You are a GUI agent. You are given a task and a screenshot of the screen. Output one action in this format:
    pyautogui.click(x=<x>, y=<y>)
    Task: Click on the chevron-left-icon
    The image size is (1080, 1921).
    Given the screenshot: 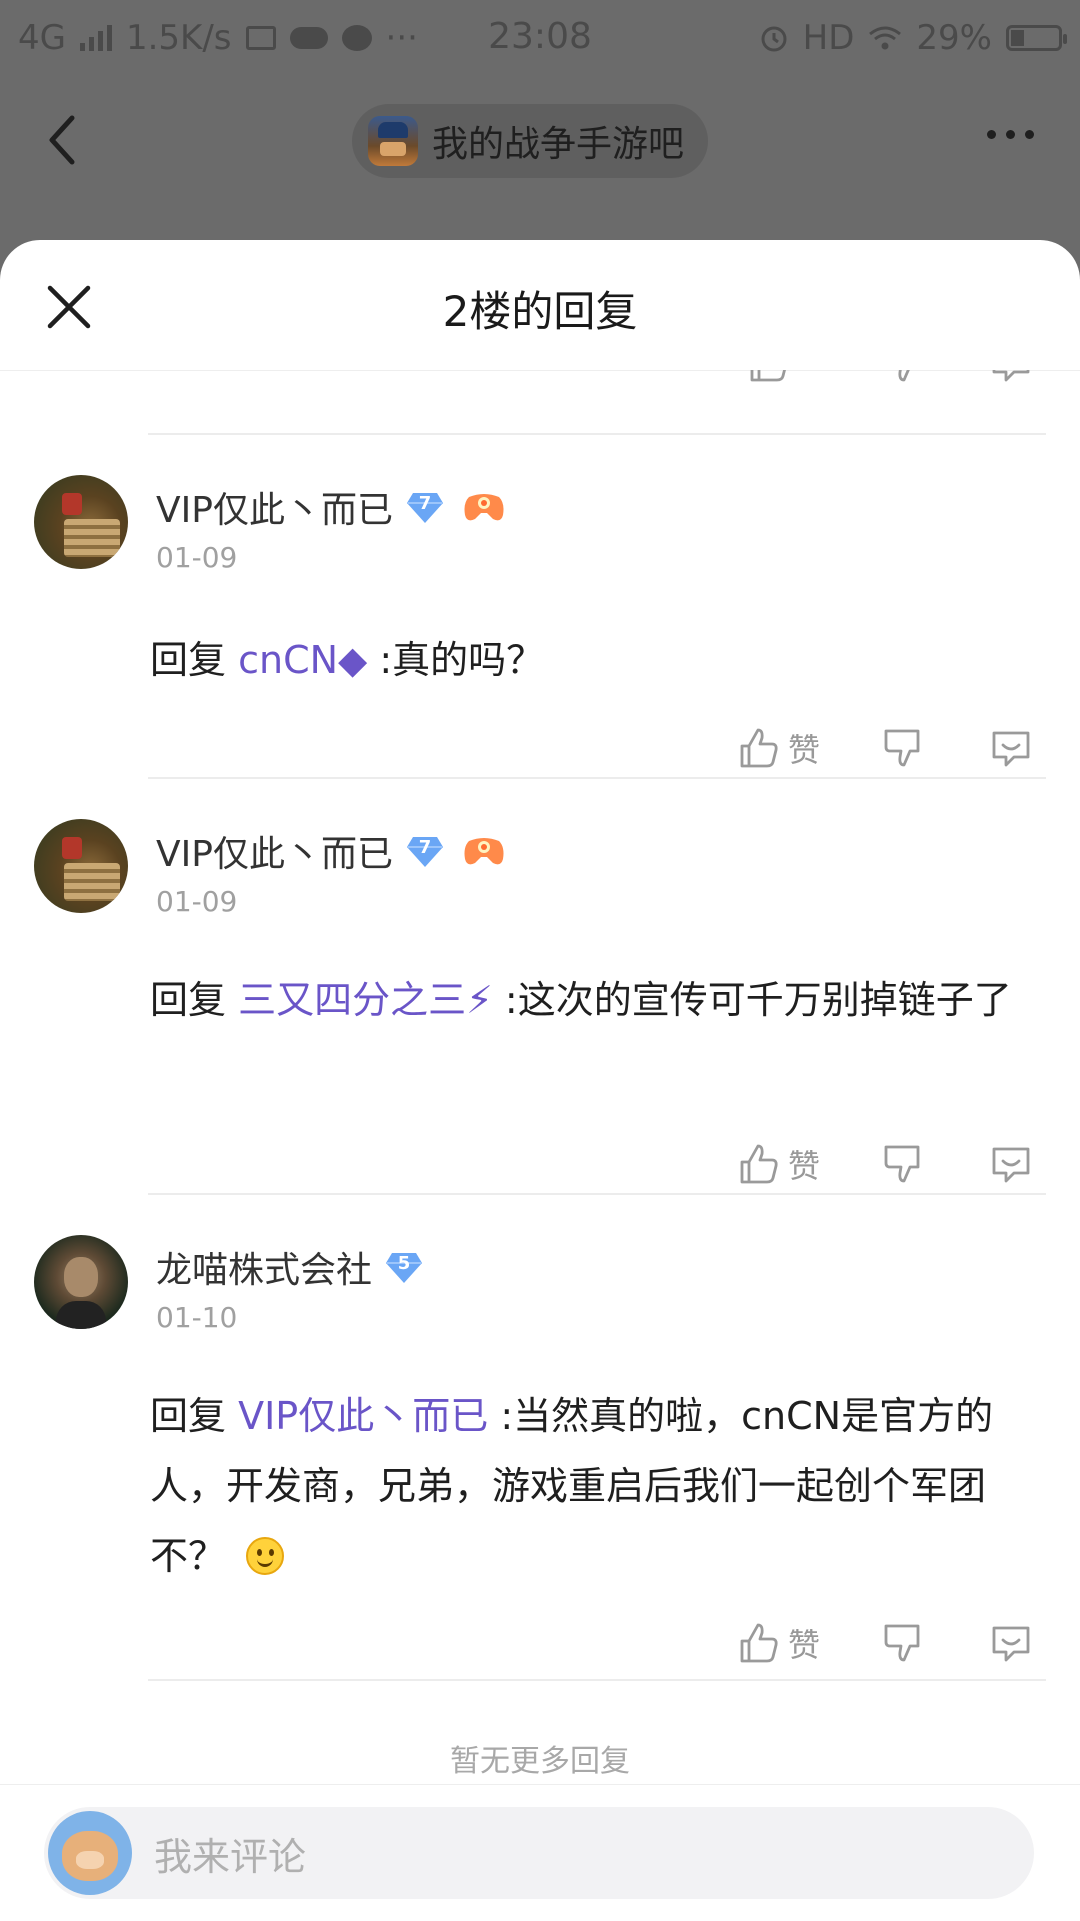 What is the action you would take?
    pyautogui.click(x=62, y=140)
    